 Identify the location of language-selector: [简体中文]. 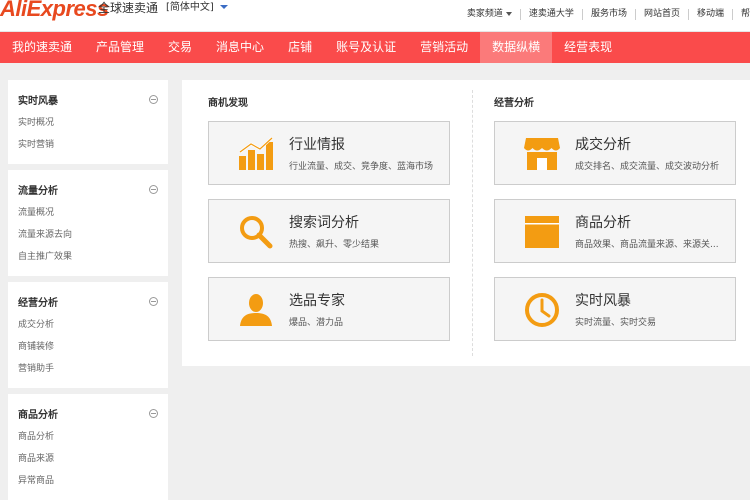
(197, 8).